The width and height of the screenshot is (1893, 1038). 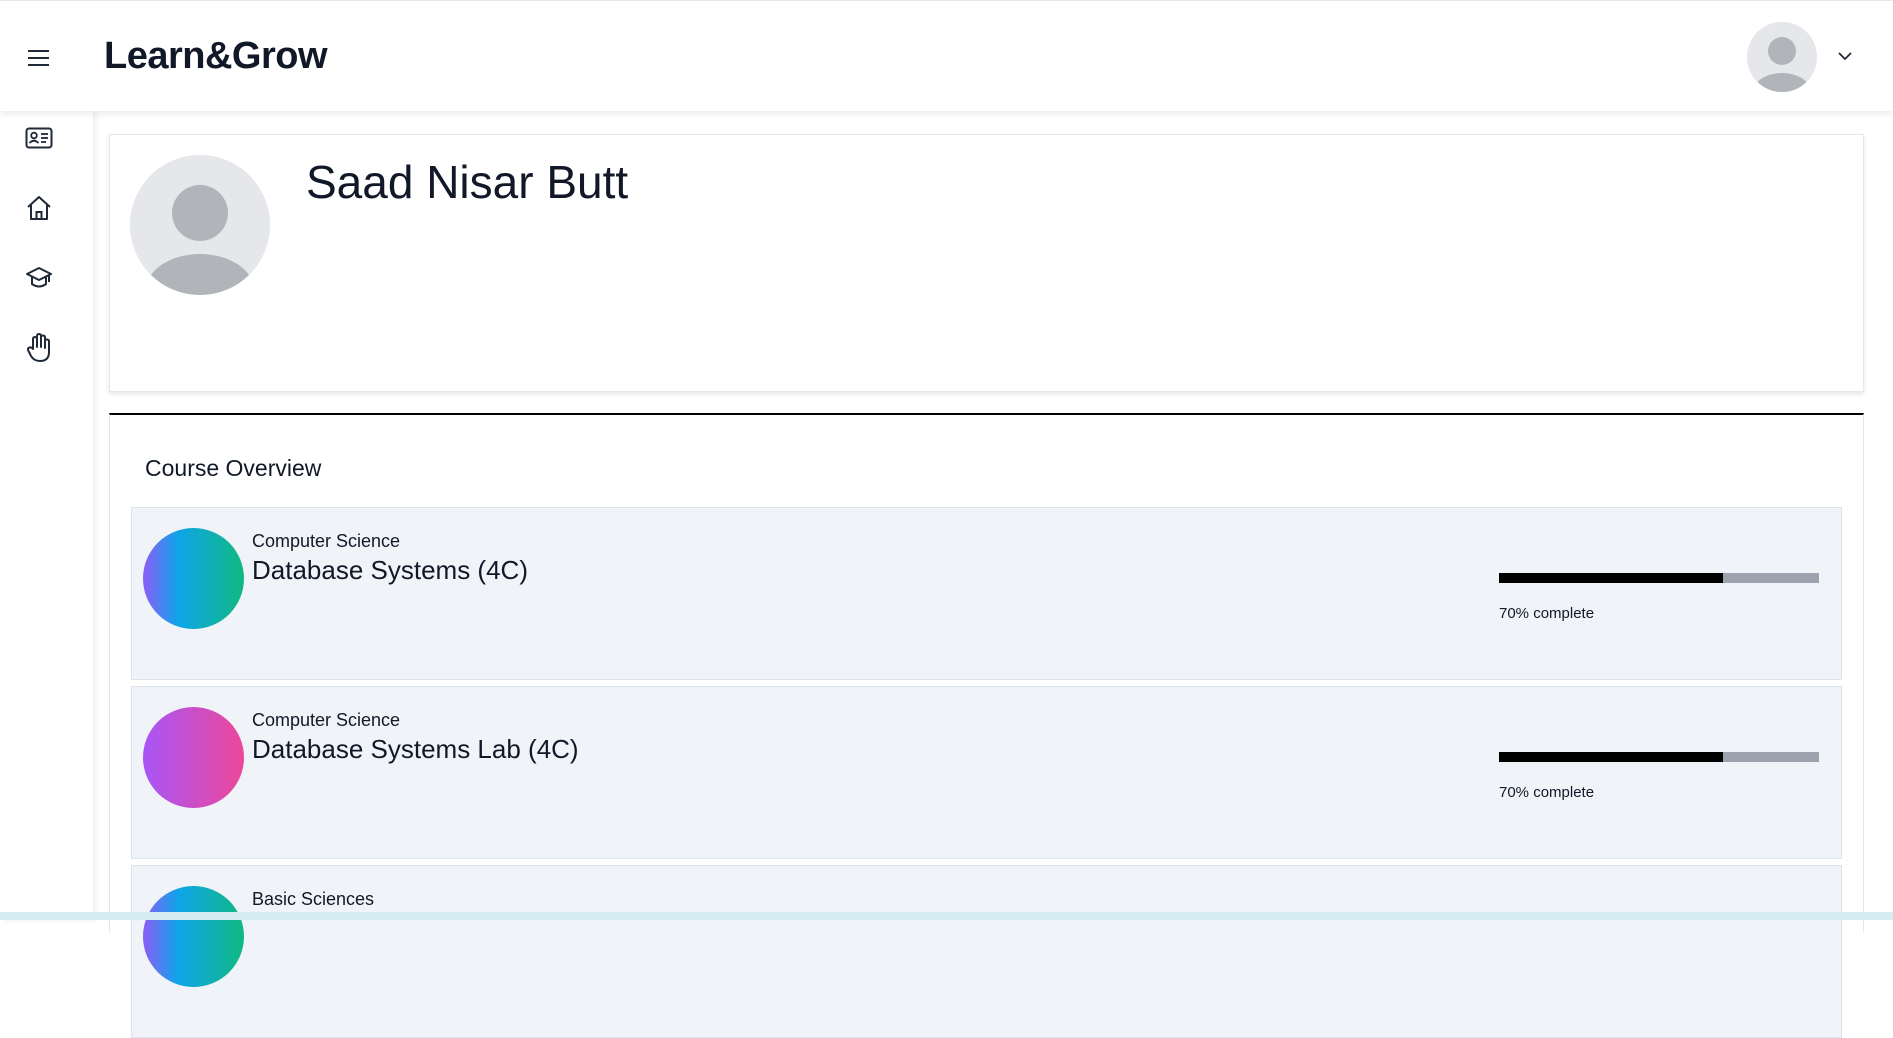 I want to click on sidebar-item-attendance, so click(x=39, y=350).